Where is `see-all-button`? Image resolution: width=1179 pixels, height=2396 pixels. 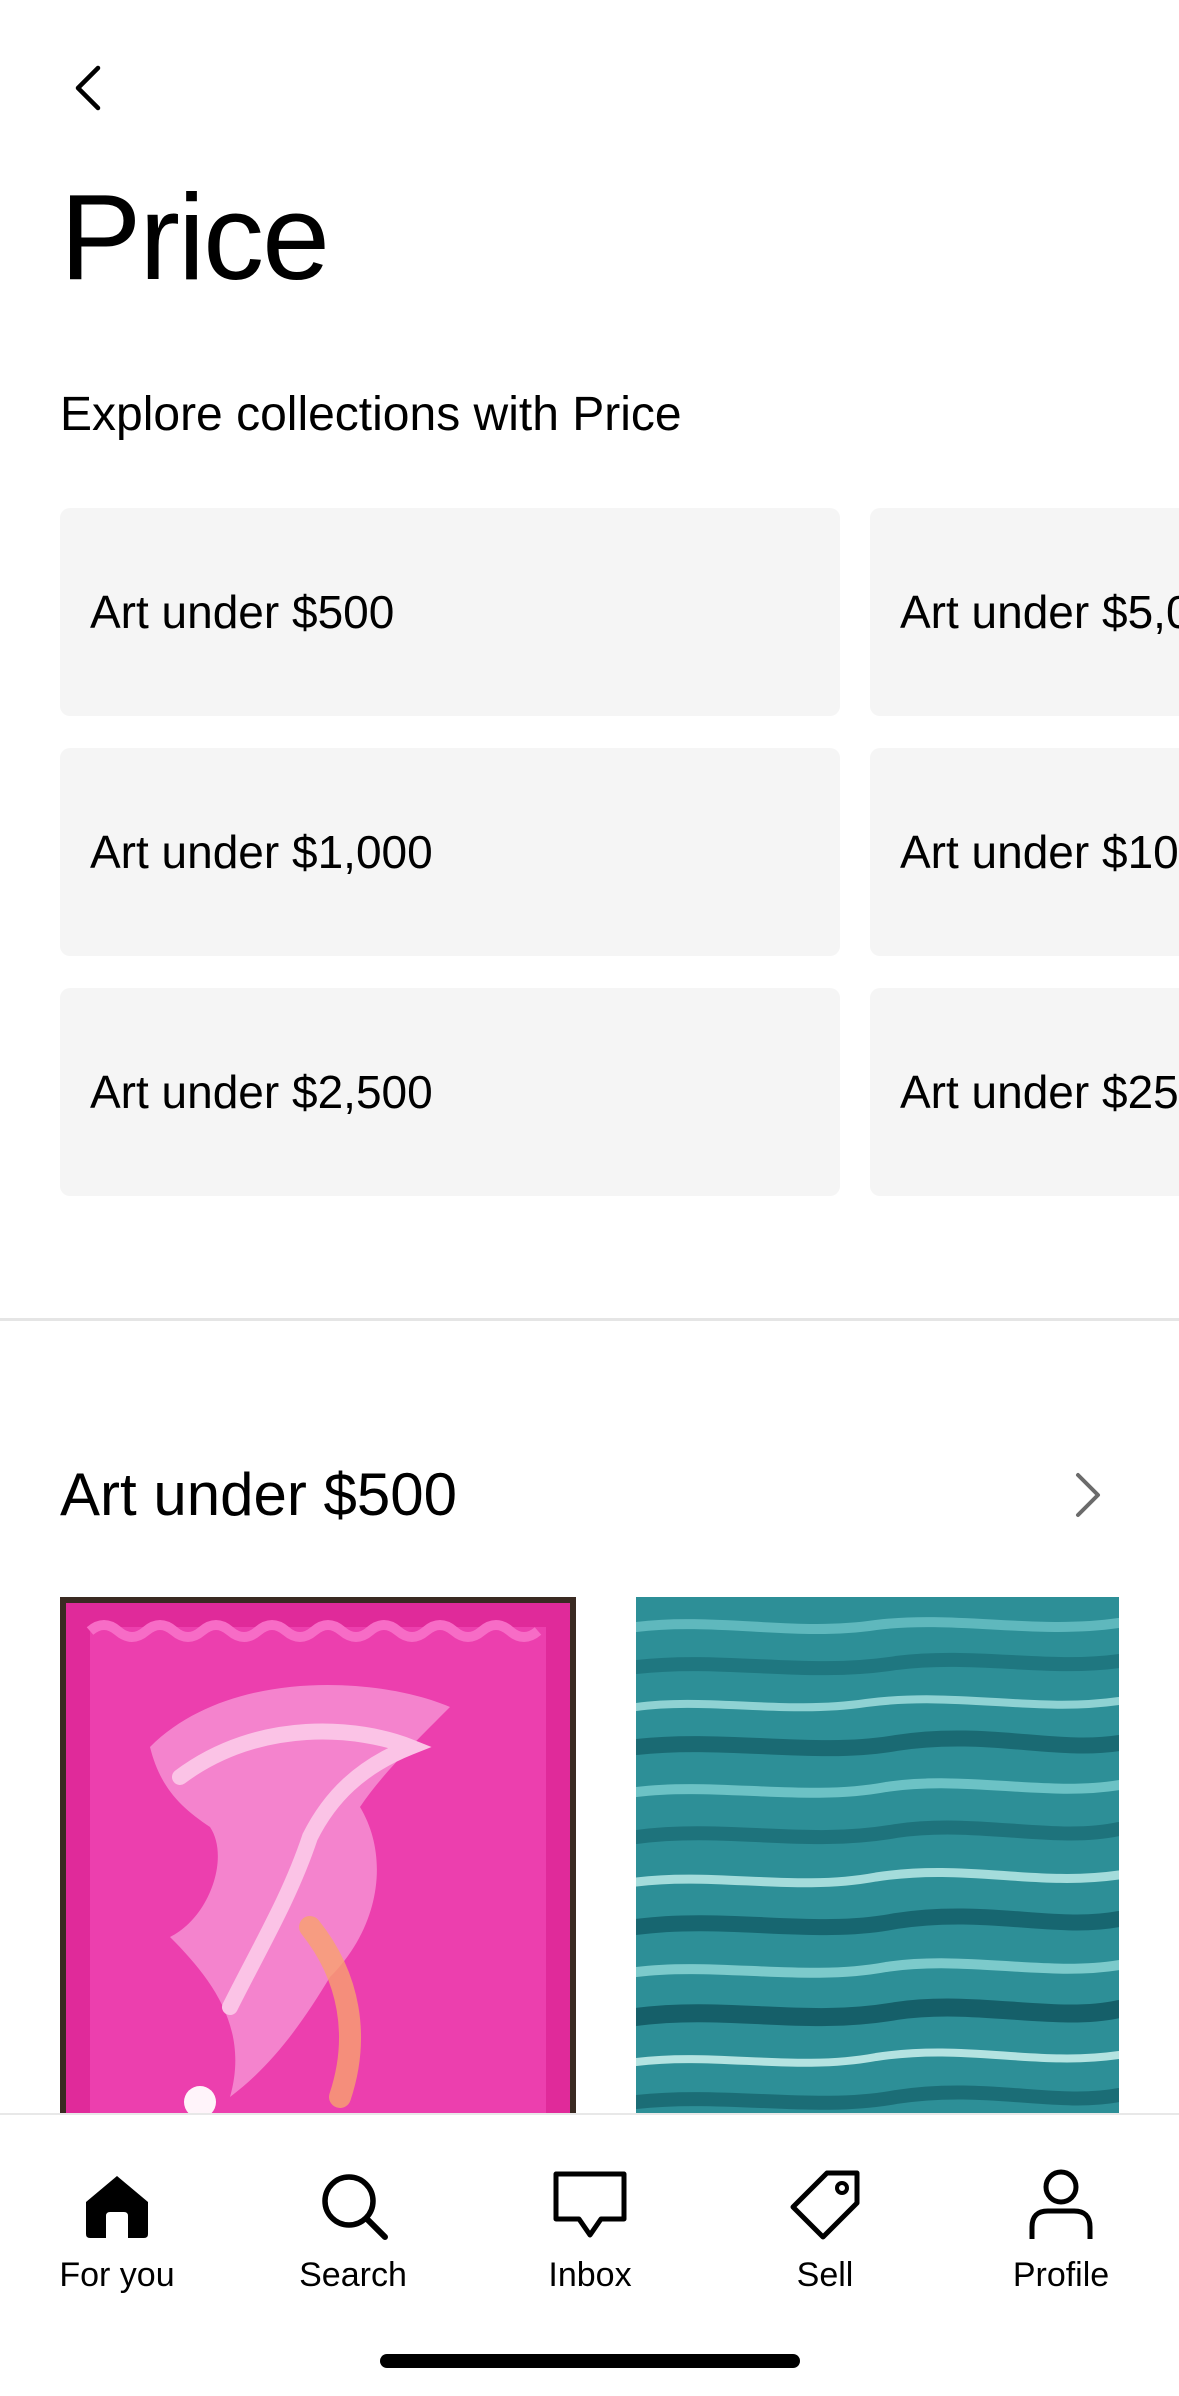
see-all-button is located at coordinates (1088, 1495).